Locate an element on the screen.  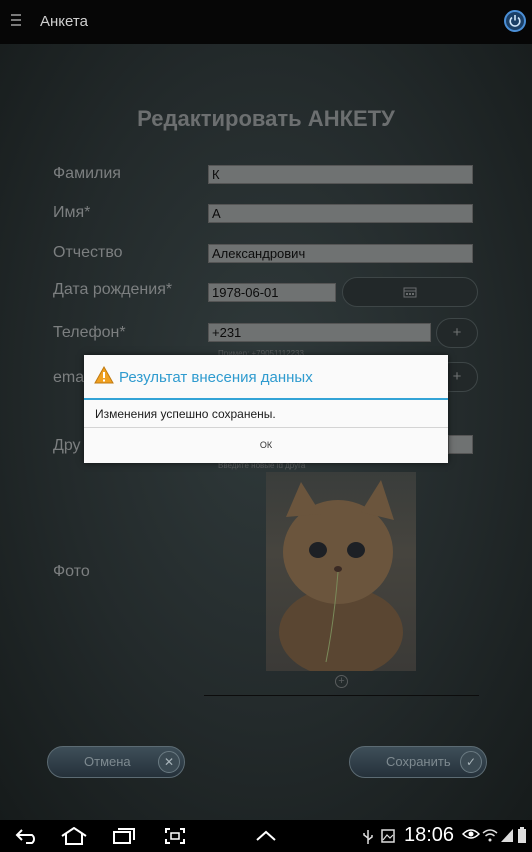
date-picker-button is located at coordinates (410, 292).